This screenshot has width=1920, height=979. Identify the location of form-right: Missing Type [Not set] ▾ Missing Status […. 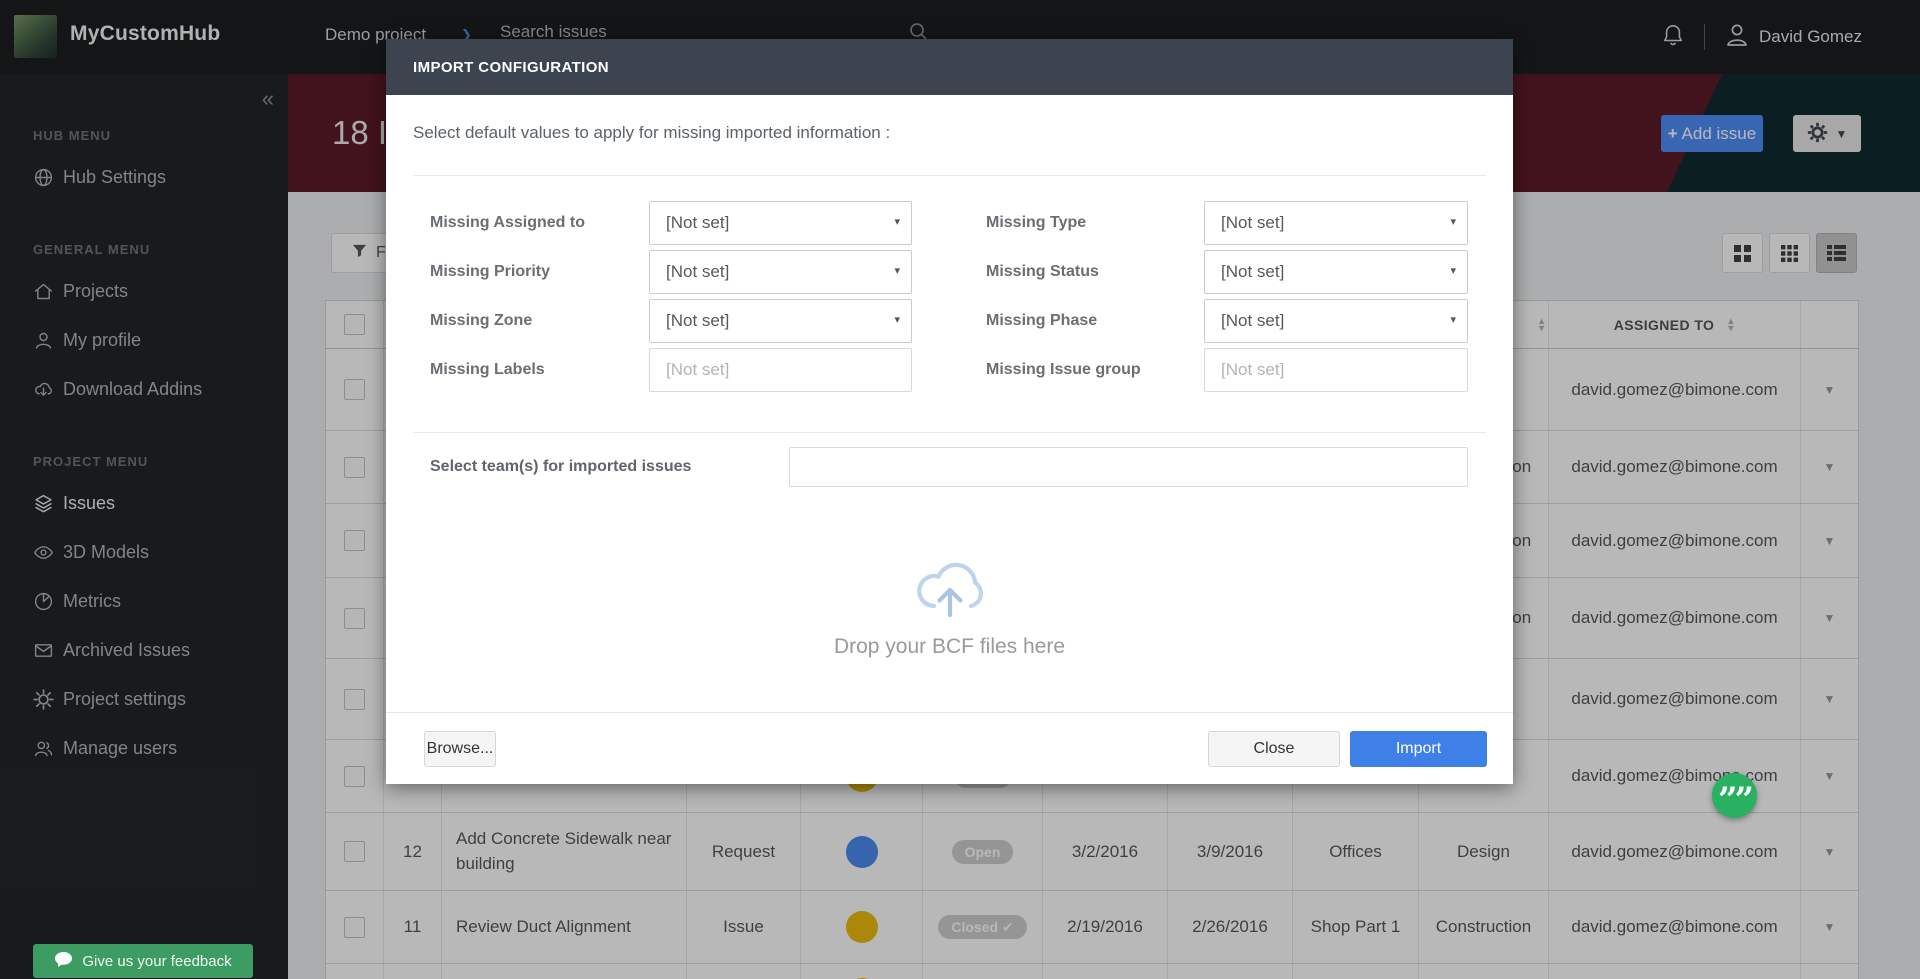
(1227, 299).